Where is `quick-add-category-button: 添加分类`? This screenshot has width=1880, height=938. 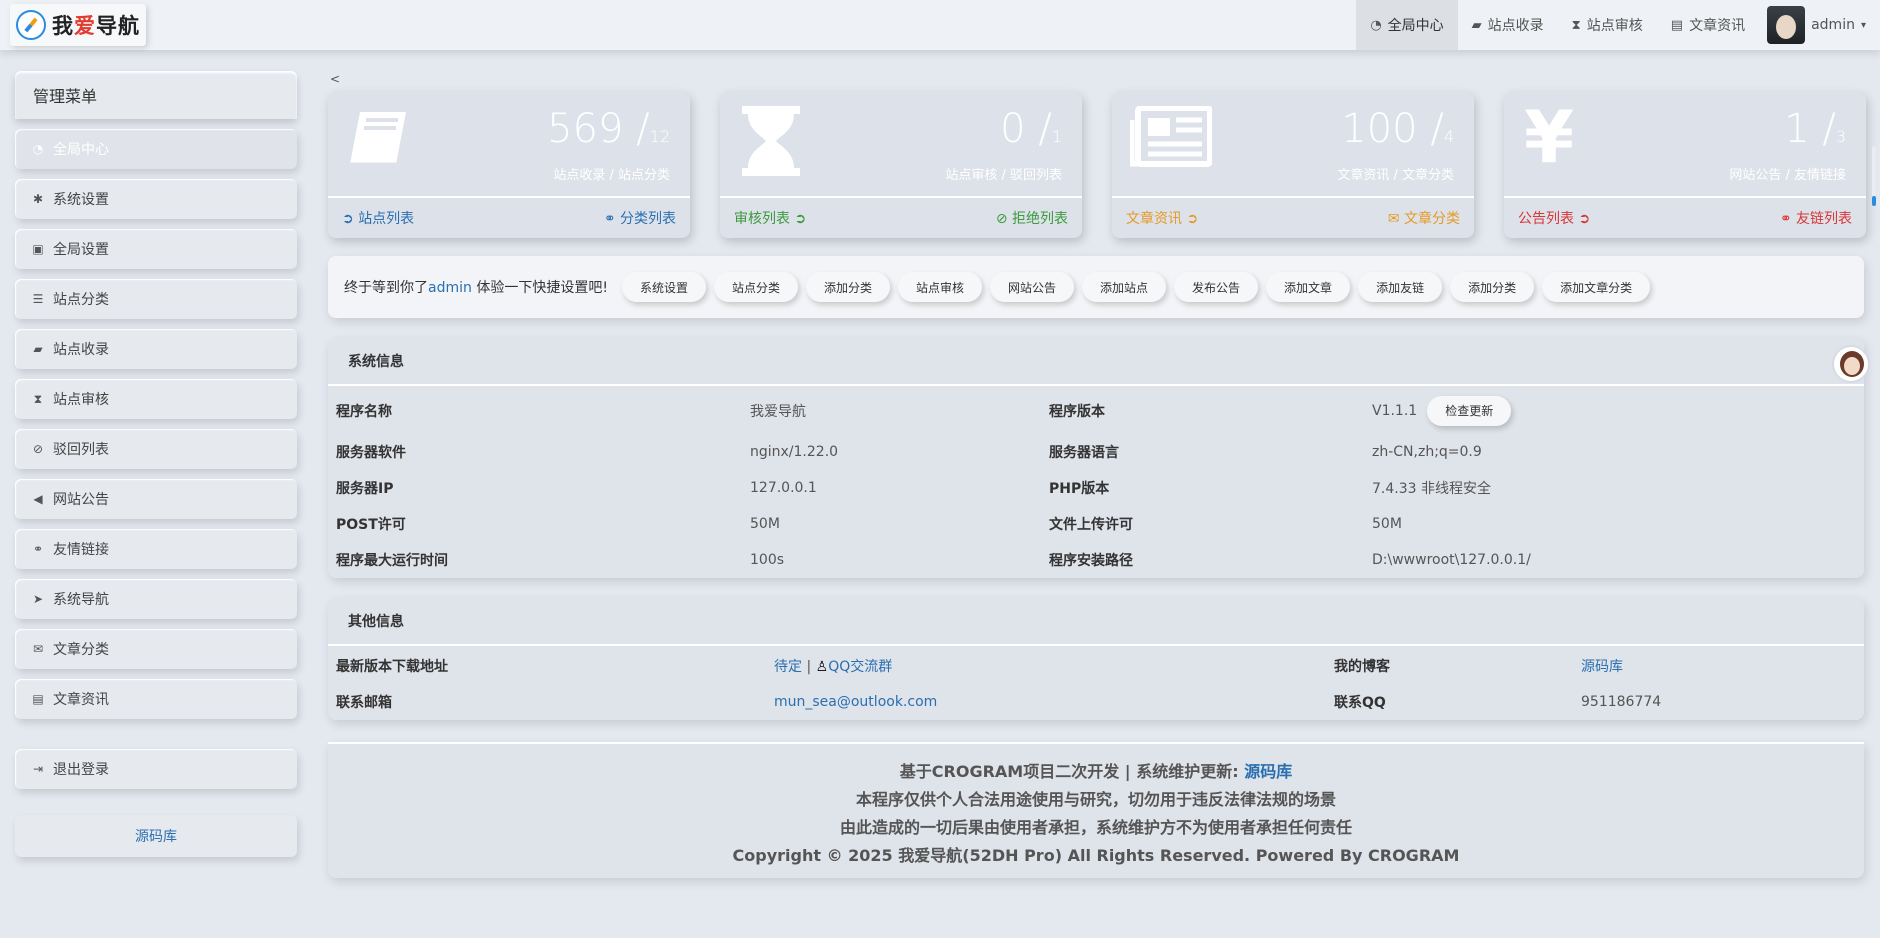 quick-add-category-button: 添加分类 is located at coordinates (847, 287).